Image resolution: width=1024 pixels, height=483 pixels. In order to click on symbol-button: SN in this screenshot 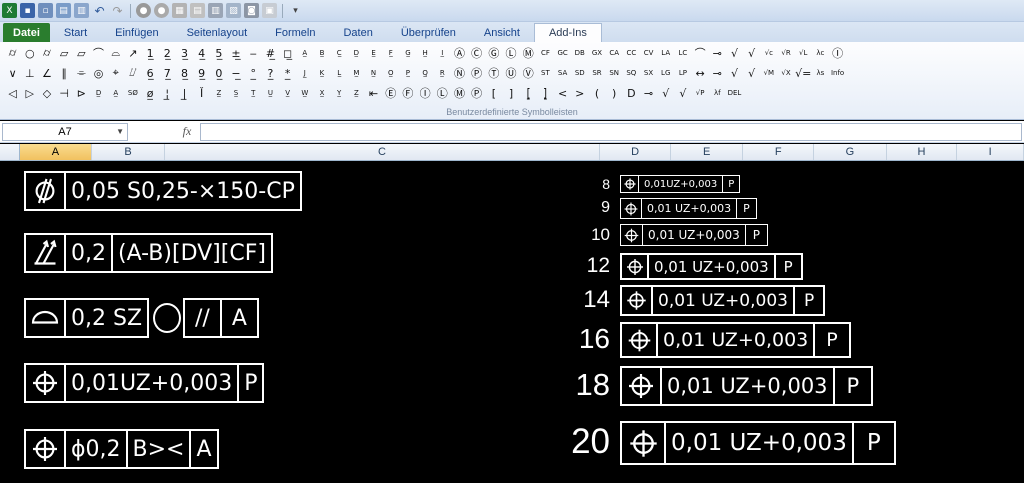, I will do `click(614, 73)`.